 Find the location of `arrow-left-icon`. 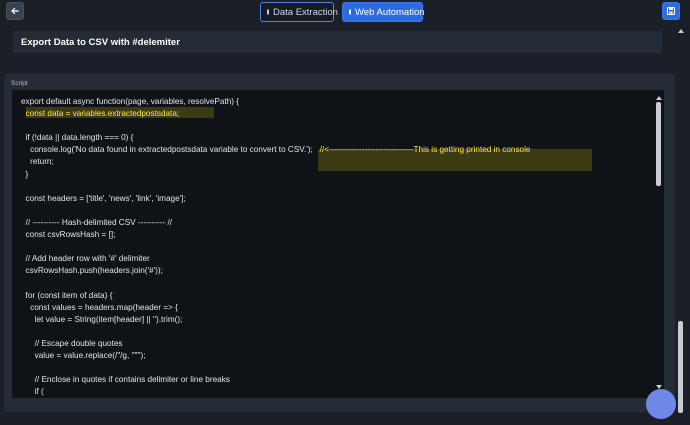

arrow-left-icon is located at coordinates (15, 11).